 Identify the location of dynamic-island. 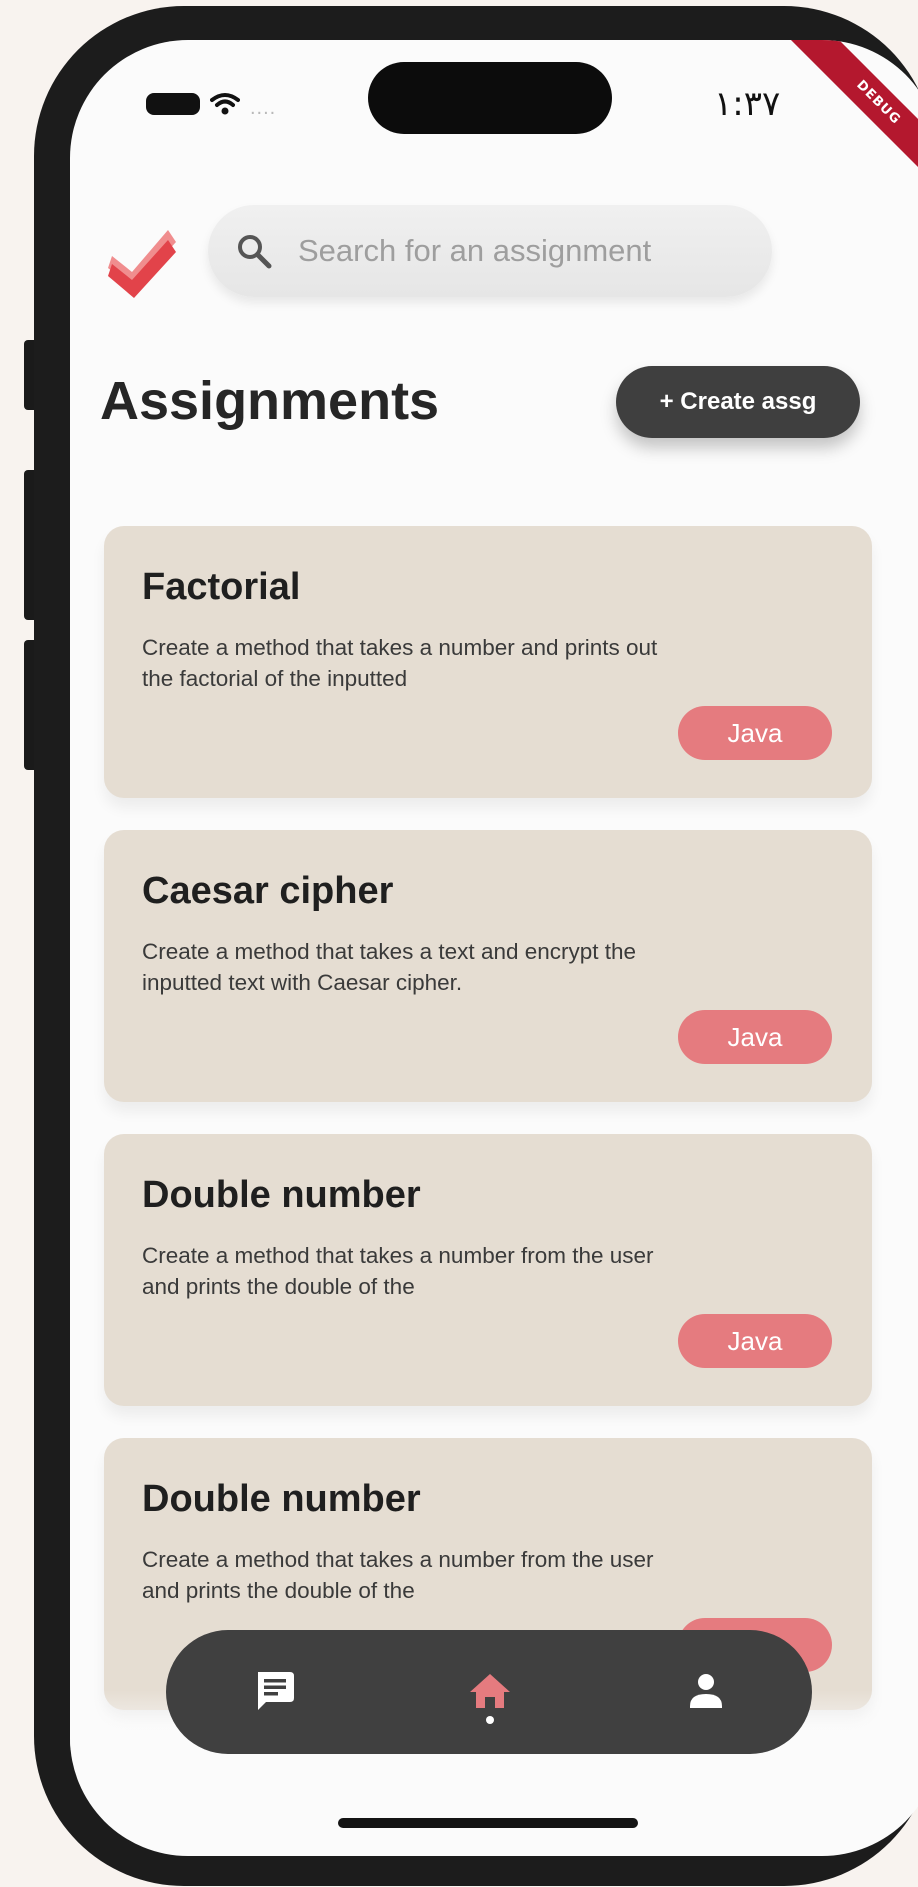
(490, 98).